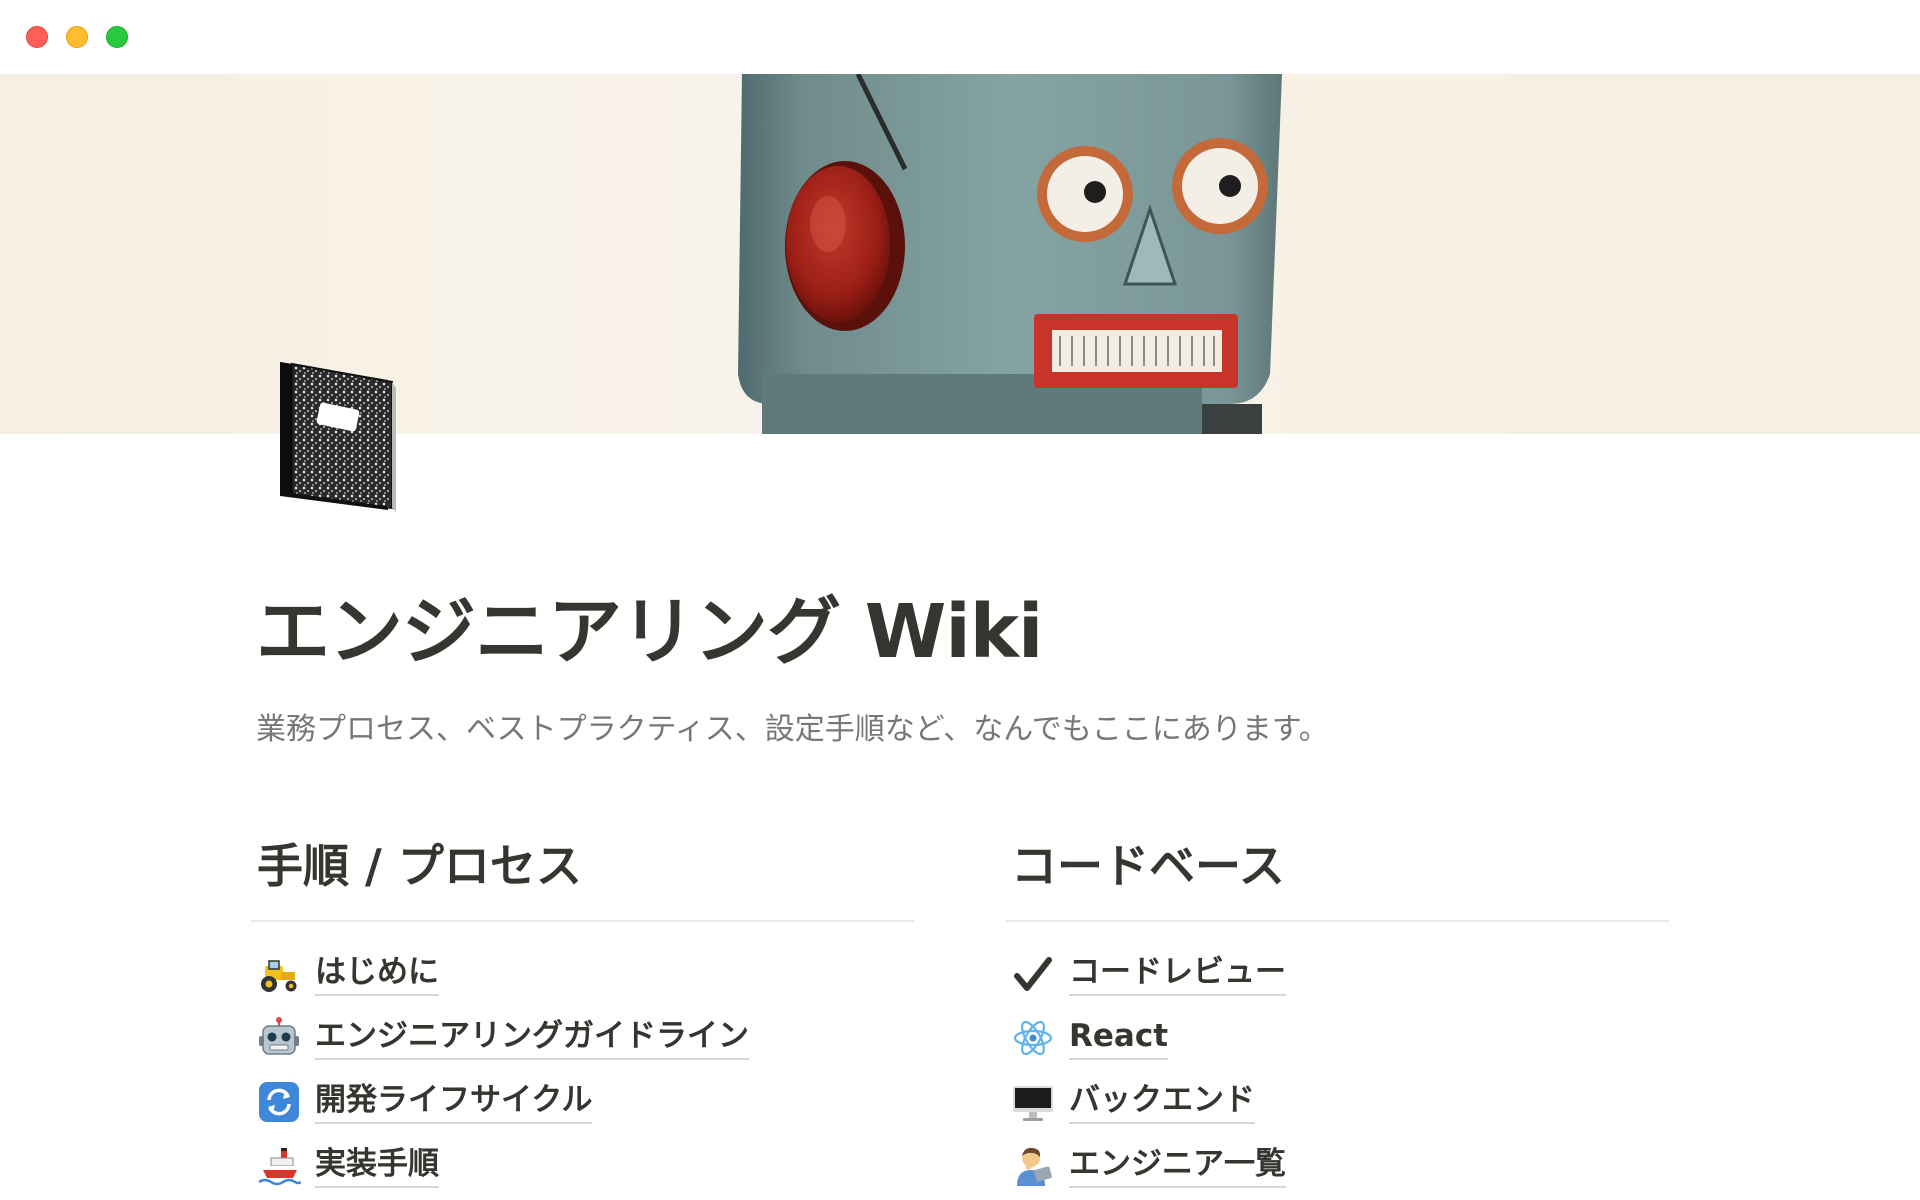  What do you see at coordinates (583, 974) in the screenshot?
I see `page-link-getting-started: はじめに` at bounding box center [583, 974].